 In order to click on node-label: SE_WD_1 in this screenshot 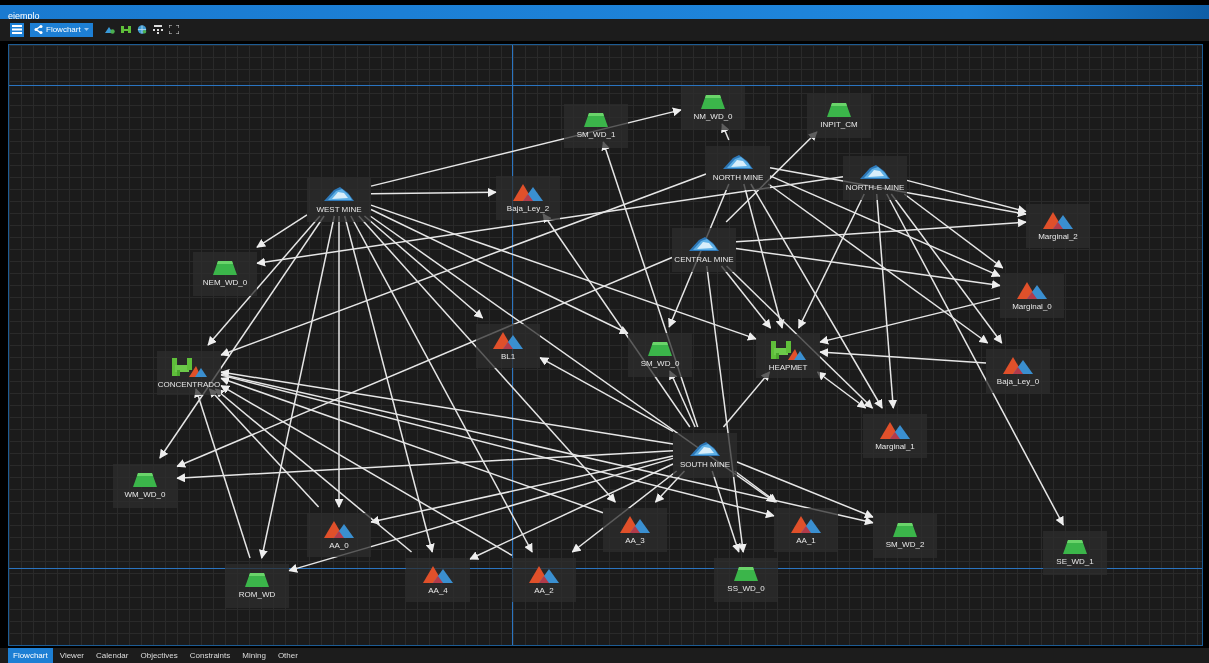, I will do `click(1075, 562)`.